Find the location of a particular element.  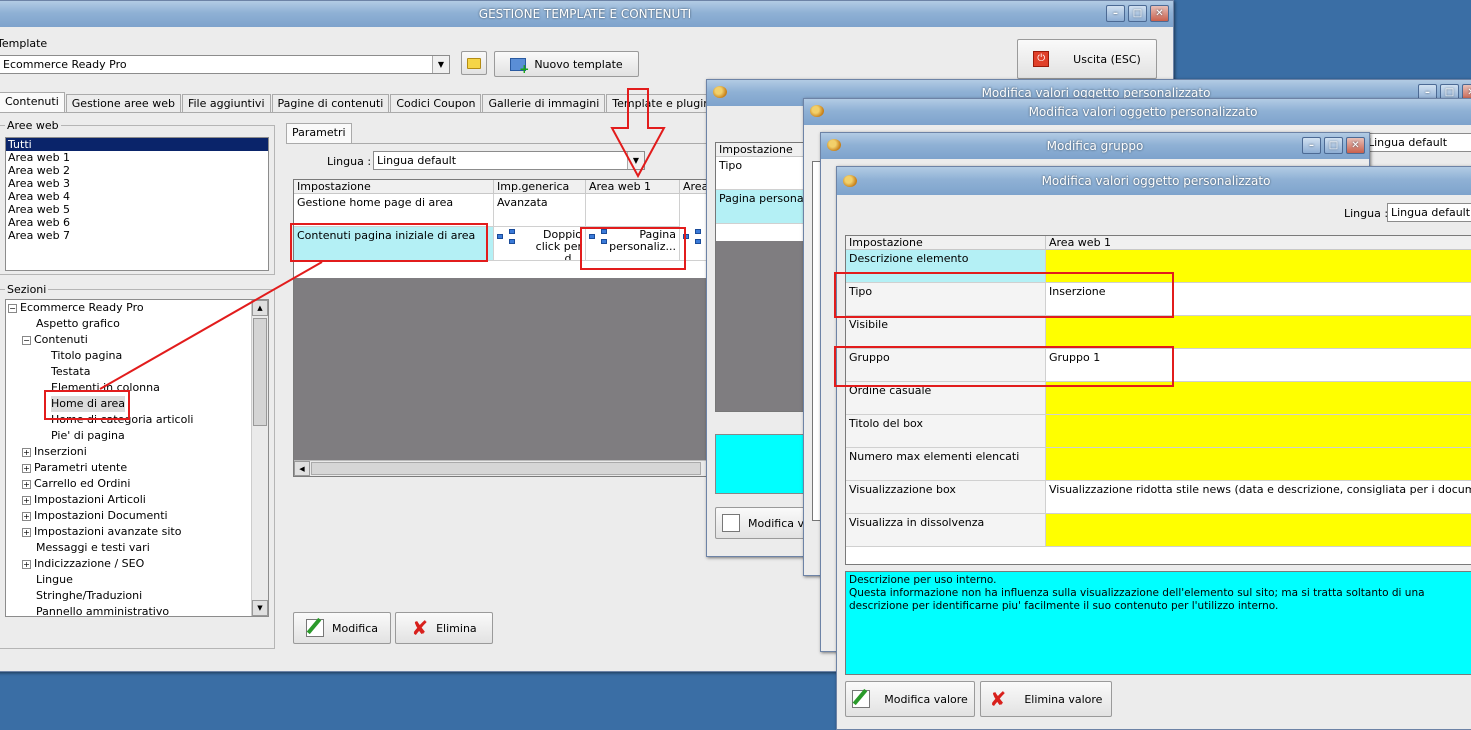

tree-node: Lingue is located at coordinates (54, 580).